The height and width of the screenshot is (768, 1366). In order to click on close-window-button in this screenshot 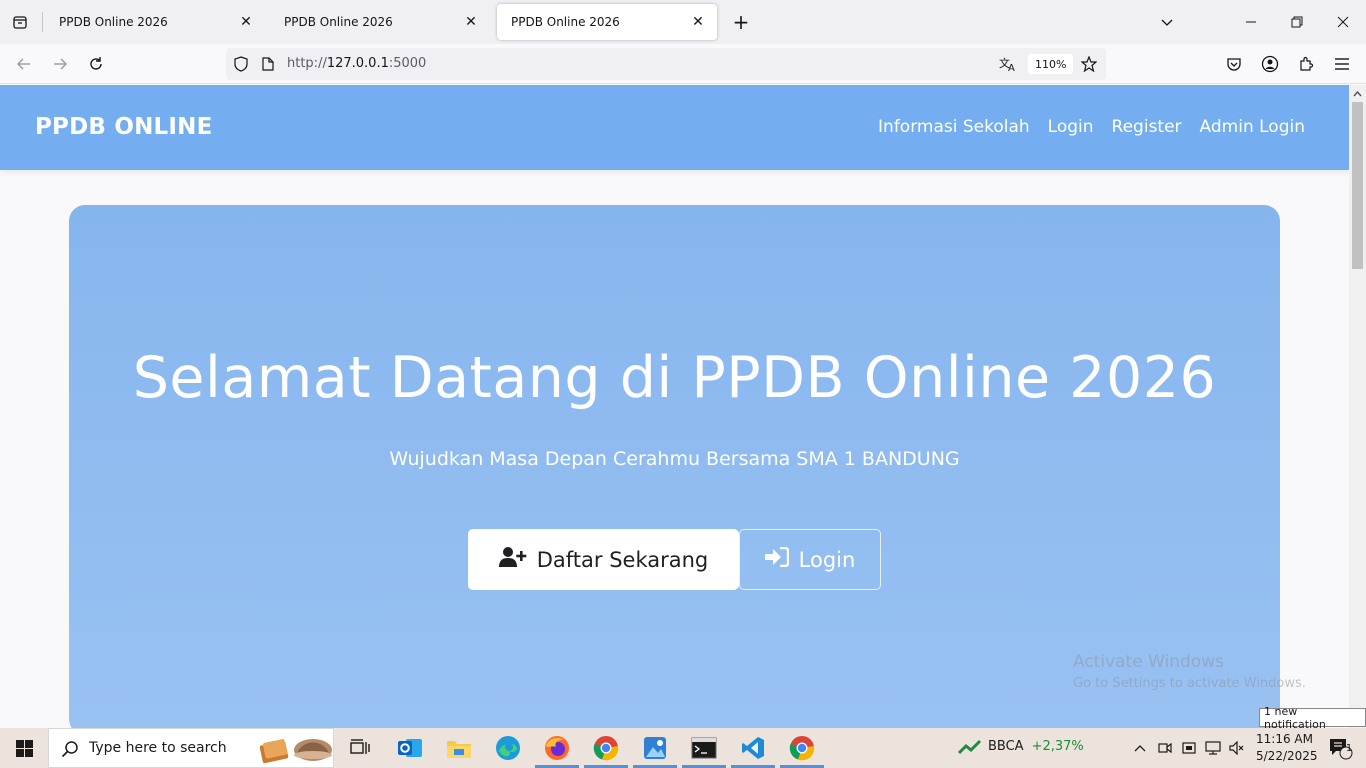, I will do `click(1343, 22)`.